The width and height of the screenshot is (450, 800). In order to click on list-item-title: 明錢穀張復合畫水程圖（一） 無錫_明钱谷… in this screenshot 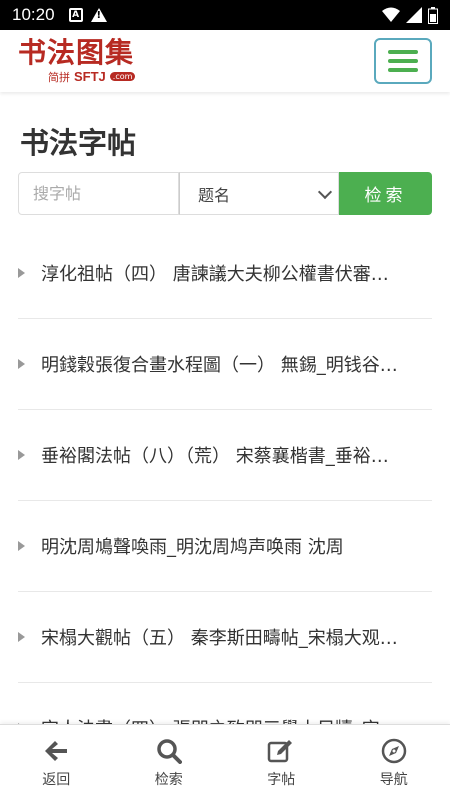, I will do `click(219, 364)`.